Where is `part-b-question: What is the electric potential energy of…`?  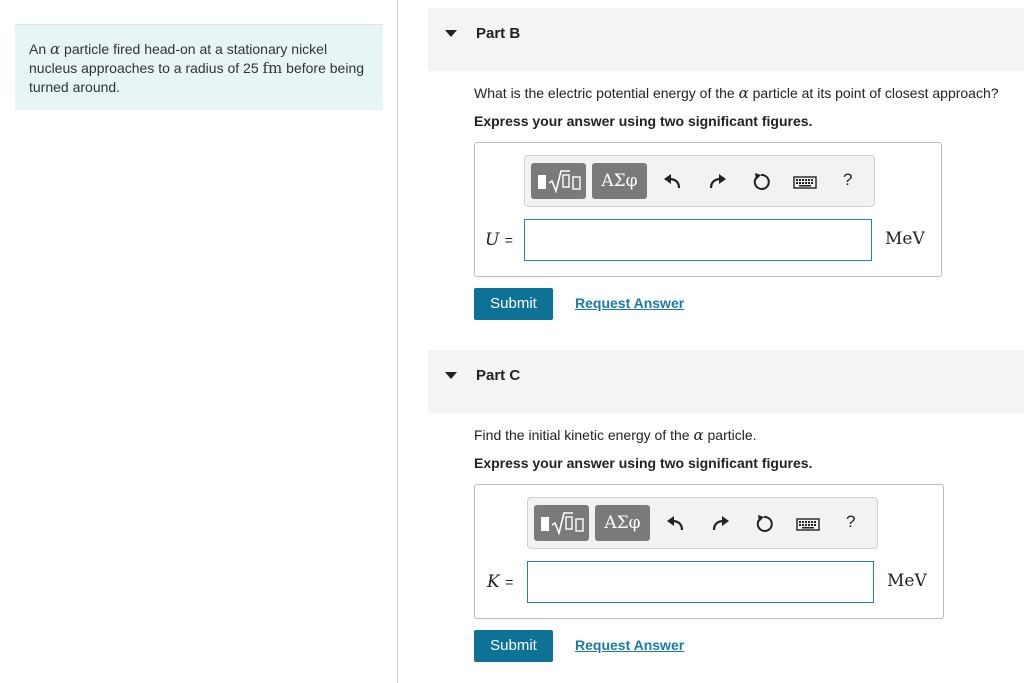 part-b-question: What is the electric potential energy of… is located at coordinates (736, 93).